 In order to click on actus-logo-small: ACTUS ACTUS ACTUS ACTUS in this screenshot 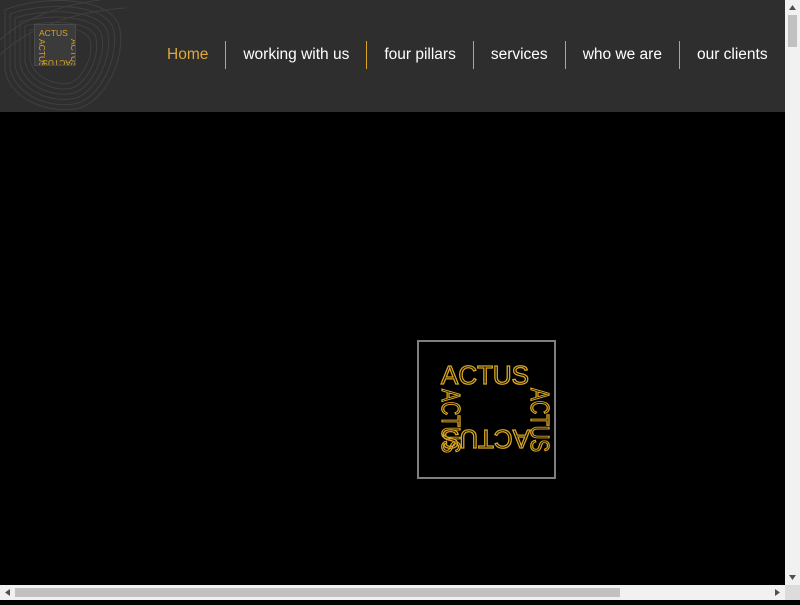, I will do `click(58, 48)`.